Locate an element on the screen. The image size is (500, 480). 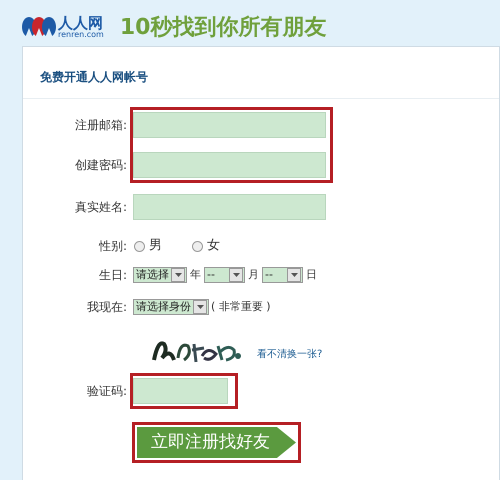
logo-icon is located at coordinates (39, 27).